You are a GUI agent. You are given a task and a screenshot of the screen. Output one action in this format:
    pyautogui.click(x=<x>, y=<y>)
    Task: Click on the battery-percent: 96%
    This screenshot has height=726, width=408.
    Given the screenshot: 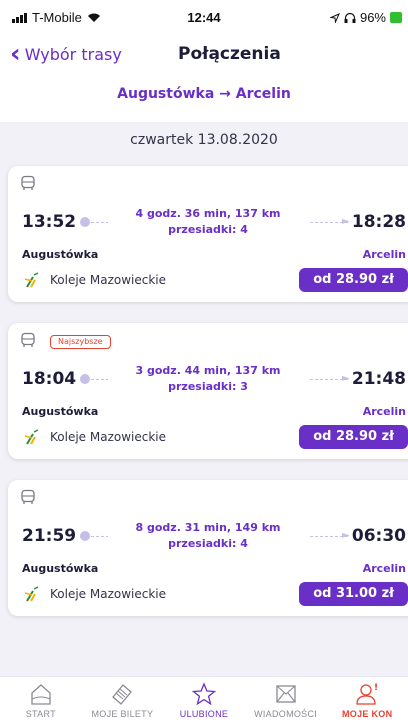 What is the action you would take?
    pyautogui.click(x=372, y=17)
    